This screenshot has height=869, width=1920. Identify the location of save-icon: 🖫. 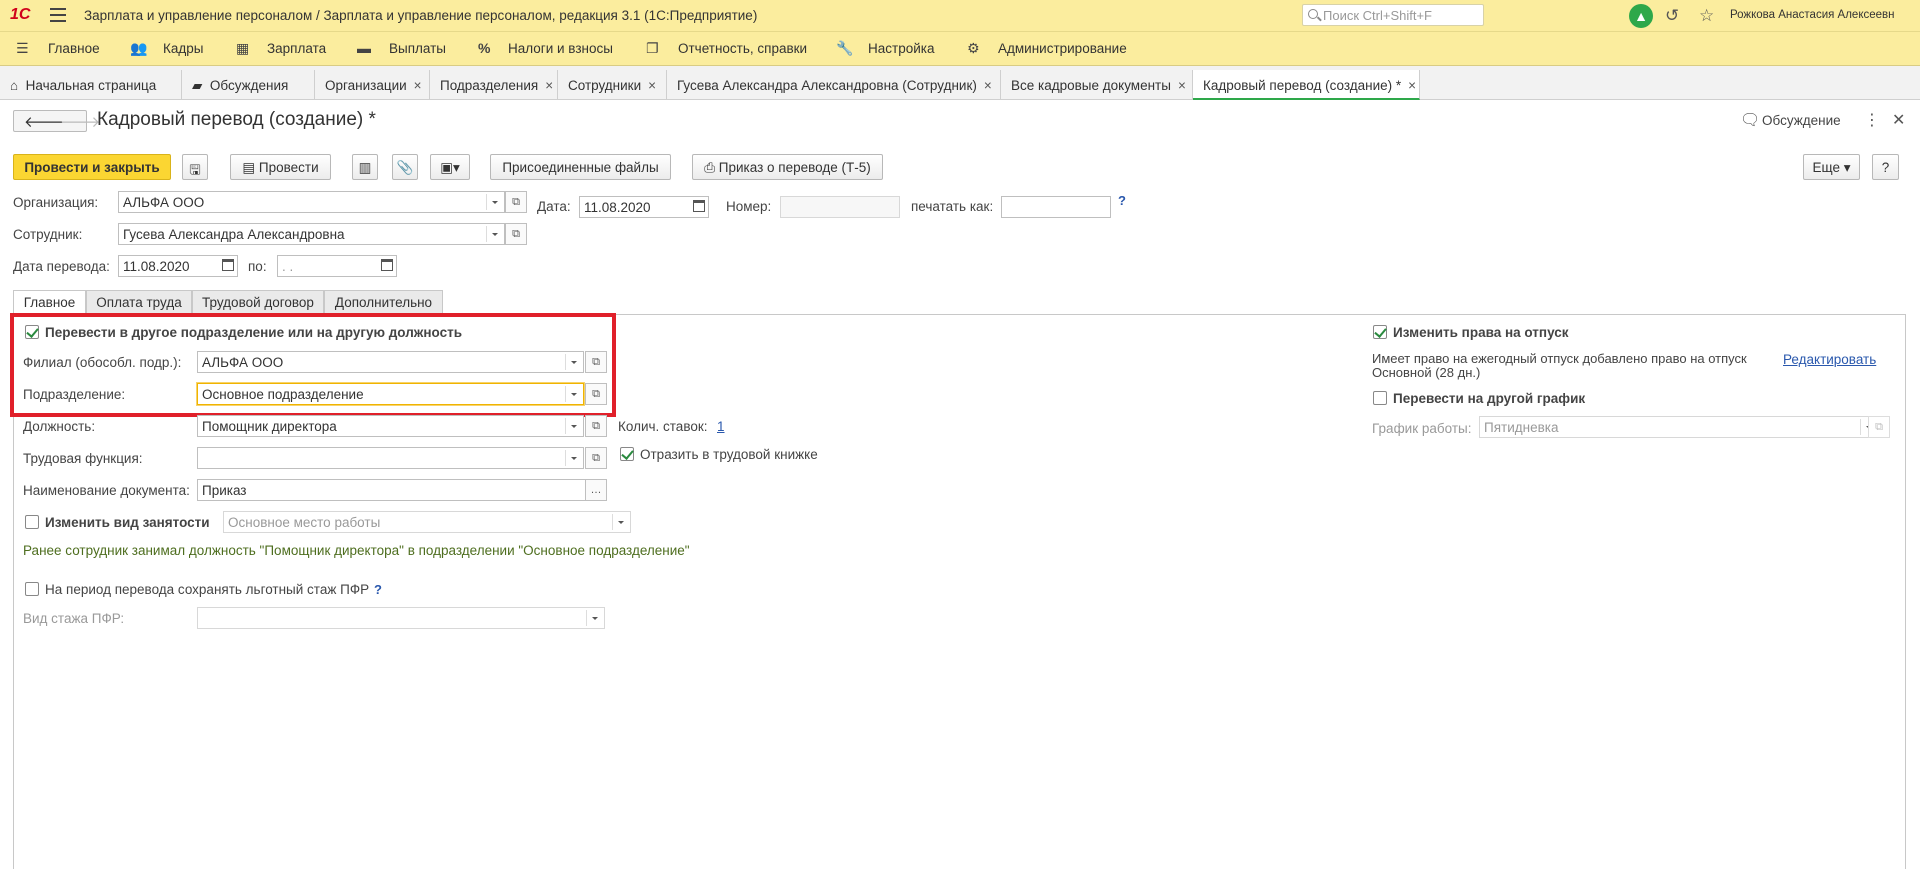
(195, 167).